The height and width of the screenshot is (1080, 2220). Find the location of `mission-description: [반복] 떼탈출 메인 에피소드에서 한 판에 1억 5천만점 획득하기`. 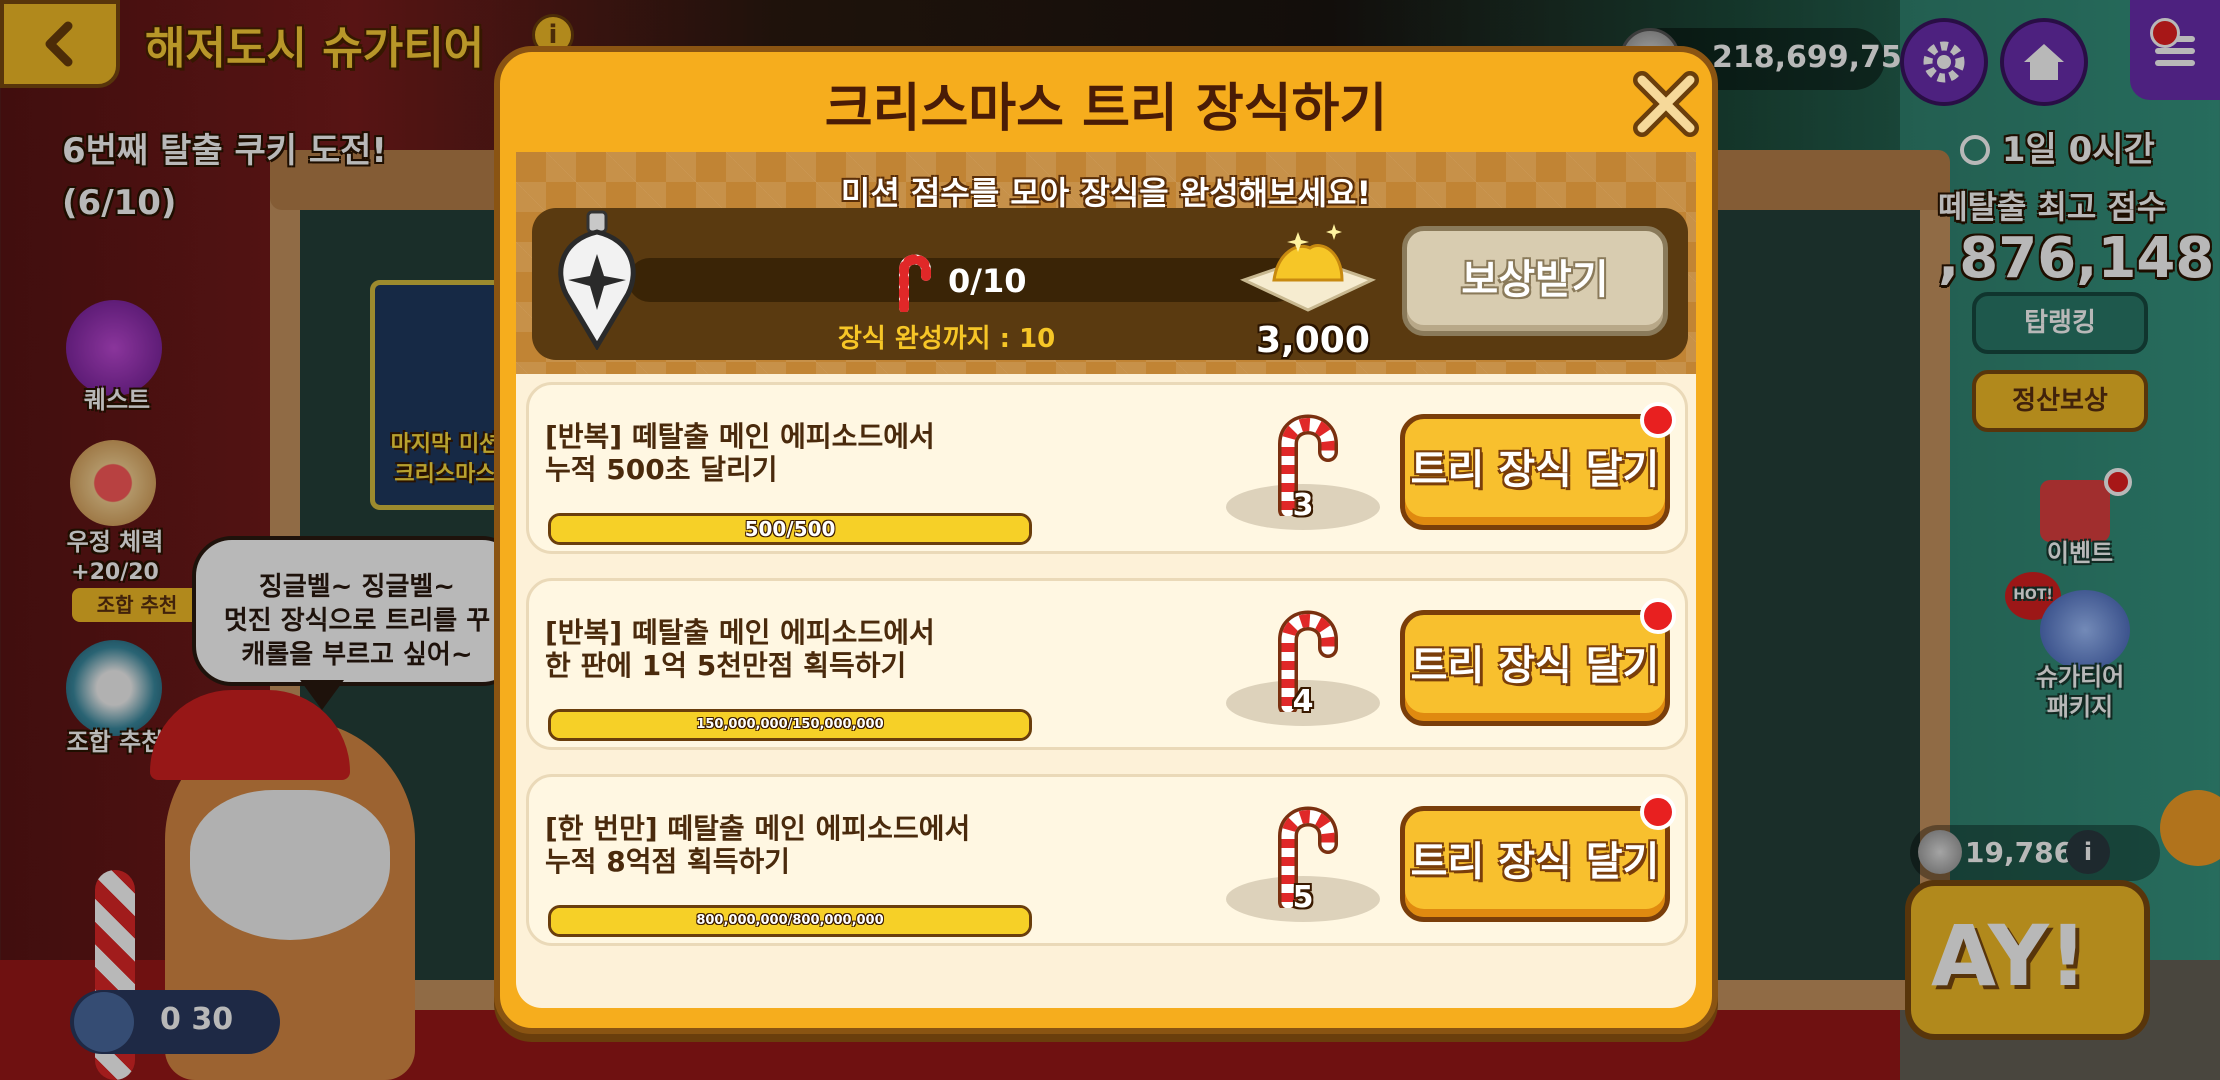

mission-description: [반복] 떼탈출 메인 에피소드에서 한 판에 1억 5천만점 획득하기 is located at coordinates (740, 649).